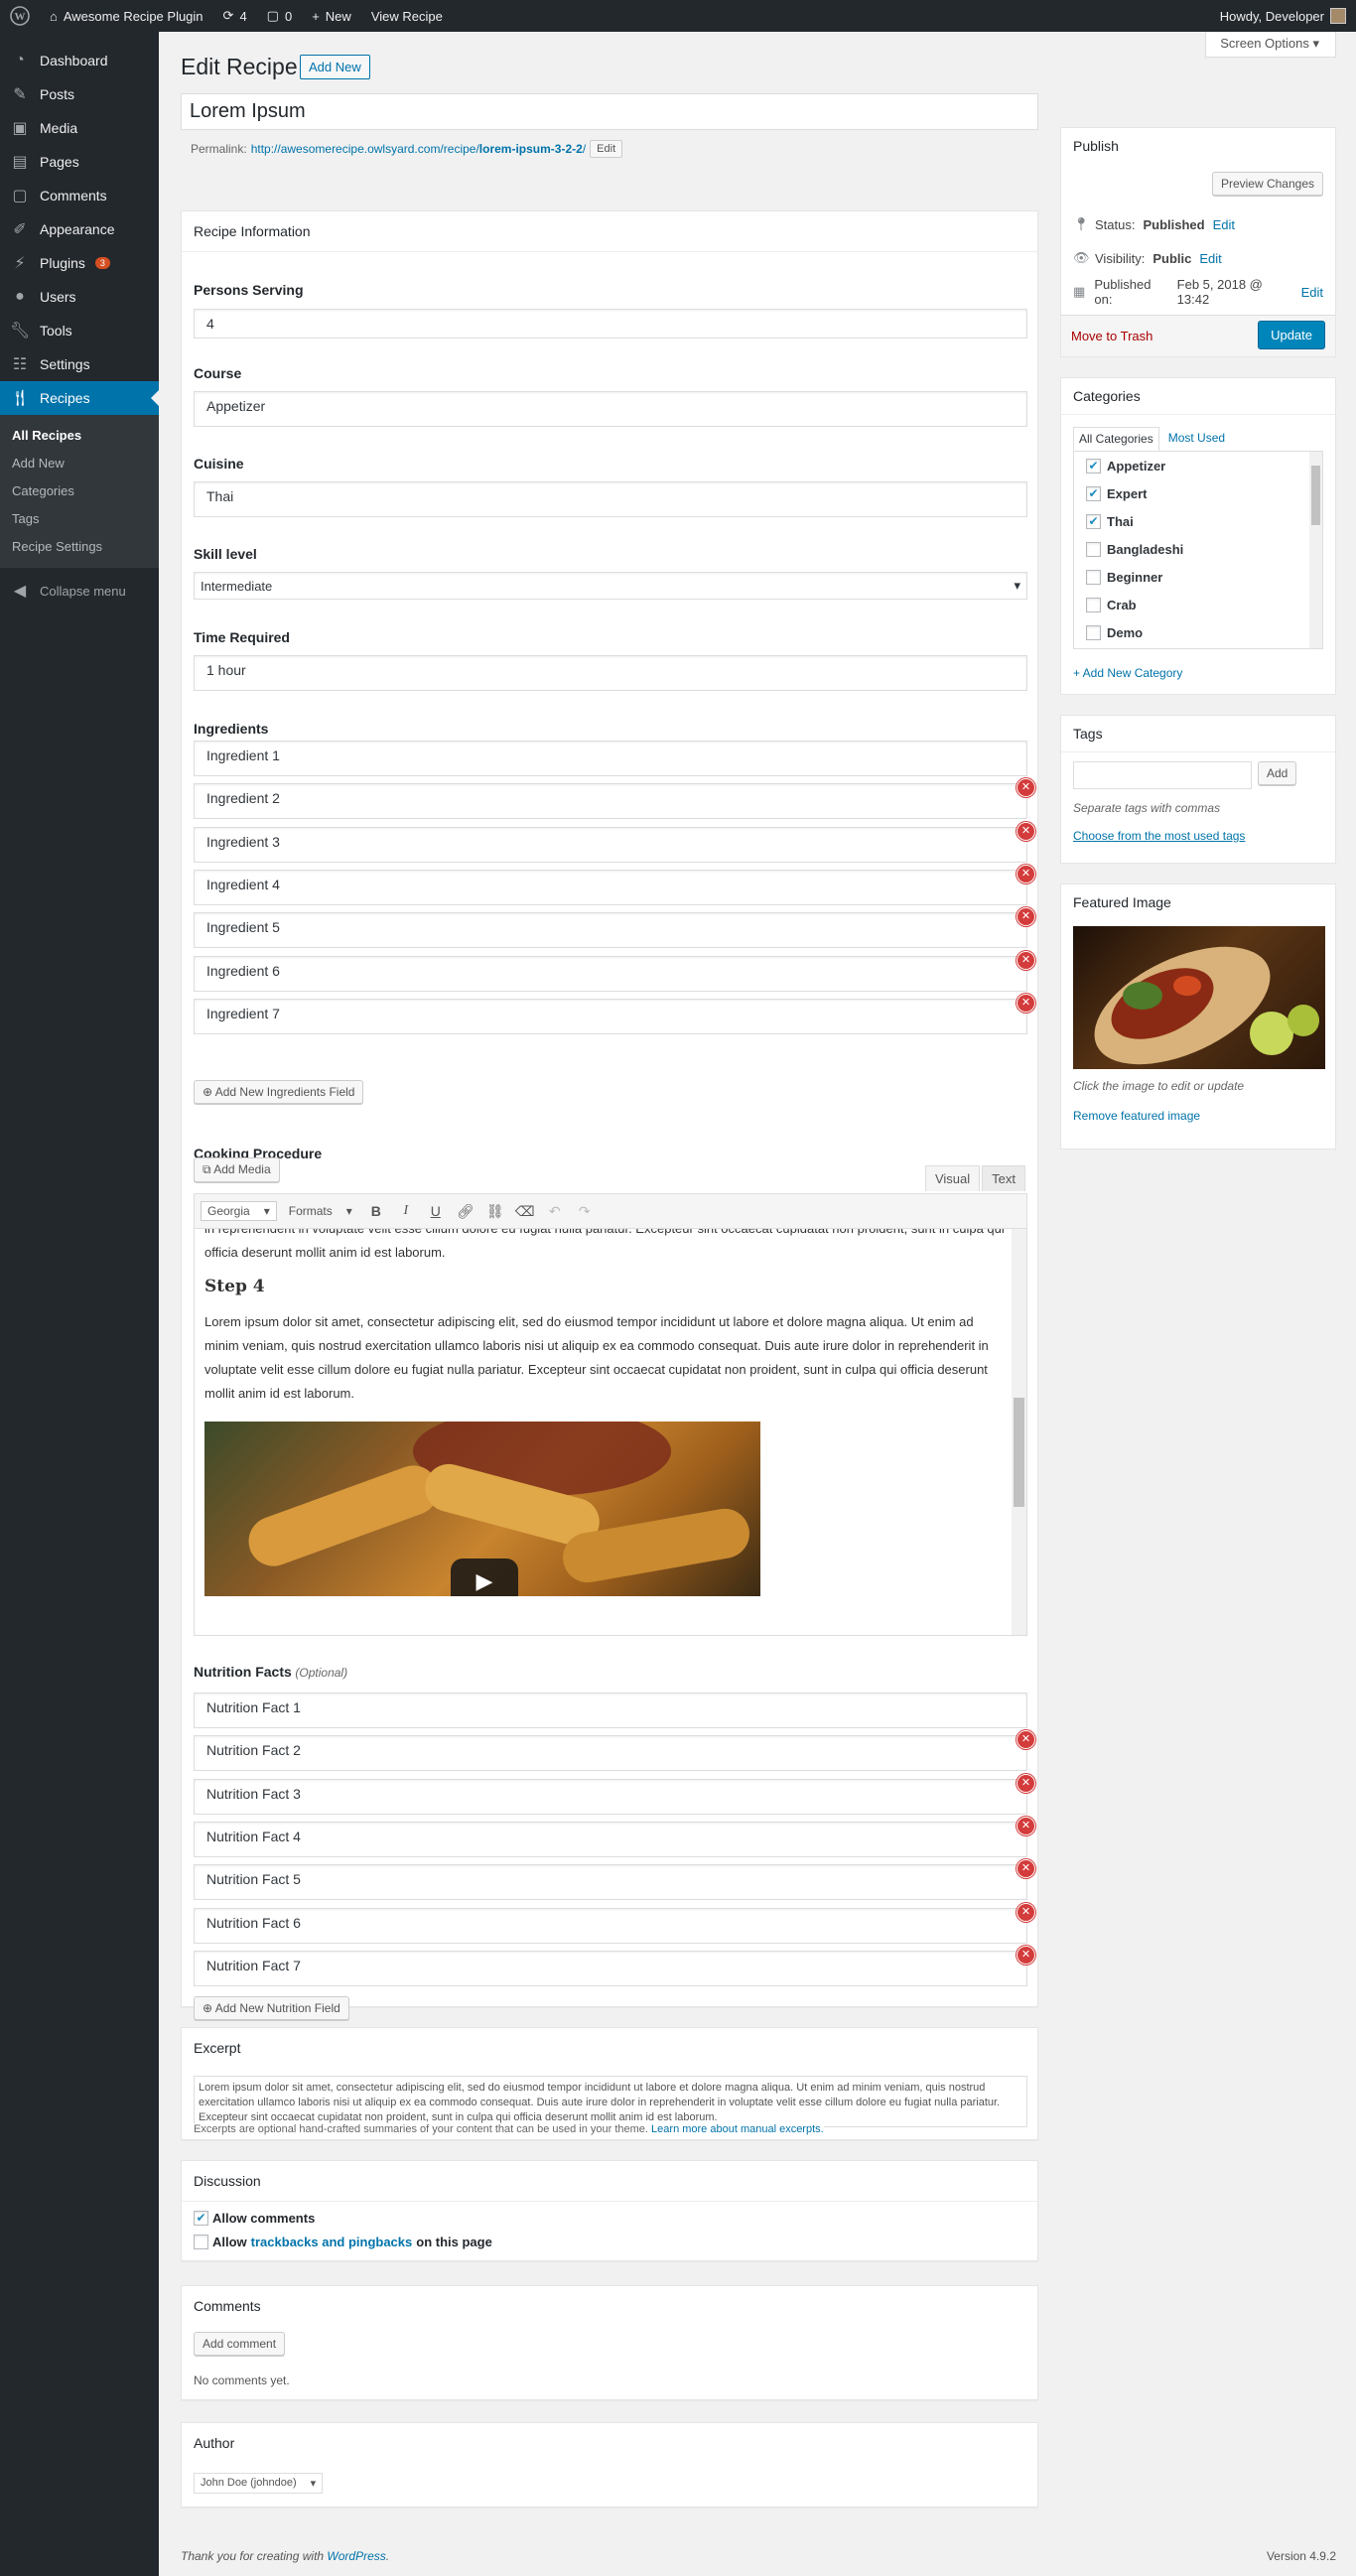 The image size is (1356, 2576). What do you see at coordinates (279, 1092) in the screenshot?
I see `add-ingredient-button: ⊕ Add New Ingredients Field` at bounding box center [279, 1092].